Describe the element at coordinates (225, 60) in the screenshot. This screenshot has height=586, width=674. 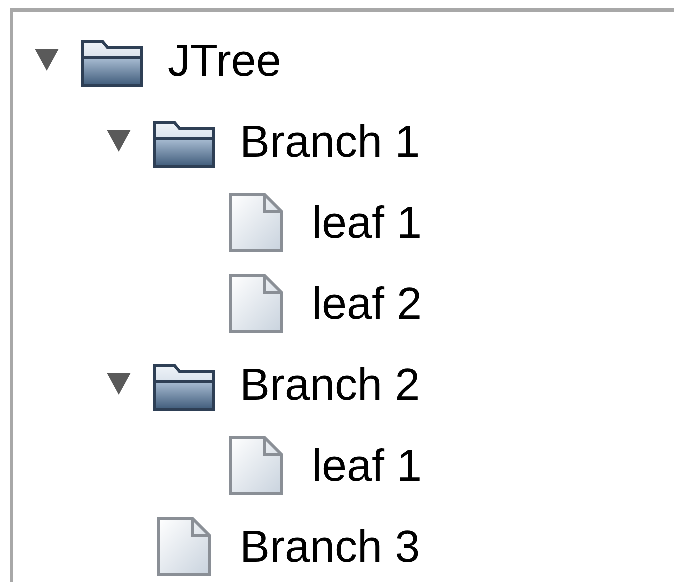
I see `node-label: JTree` at that location.